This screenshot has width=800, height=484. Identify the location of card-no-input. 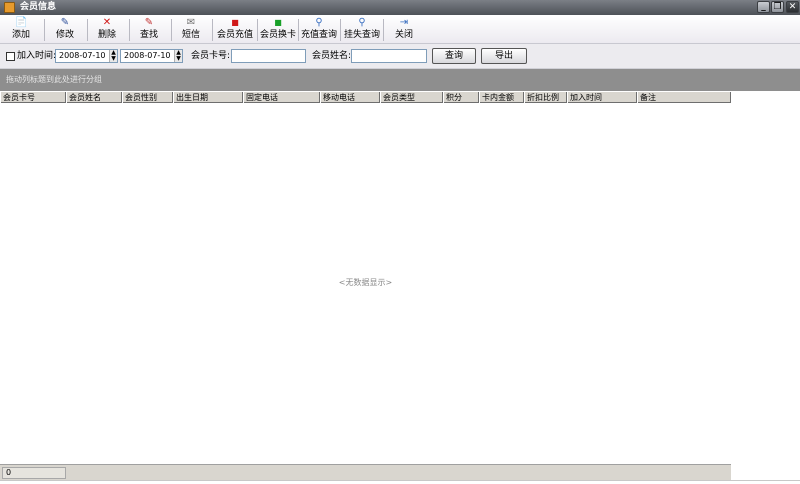
(268, 56).